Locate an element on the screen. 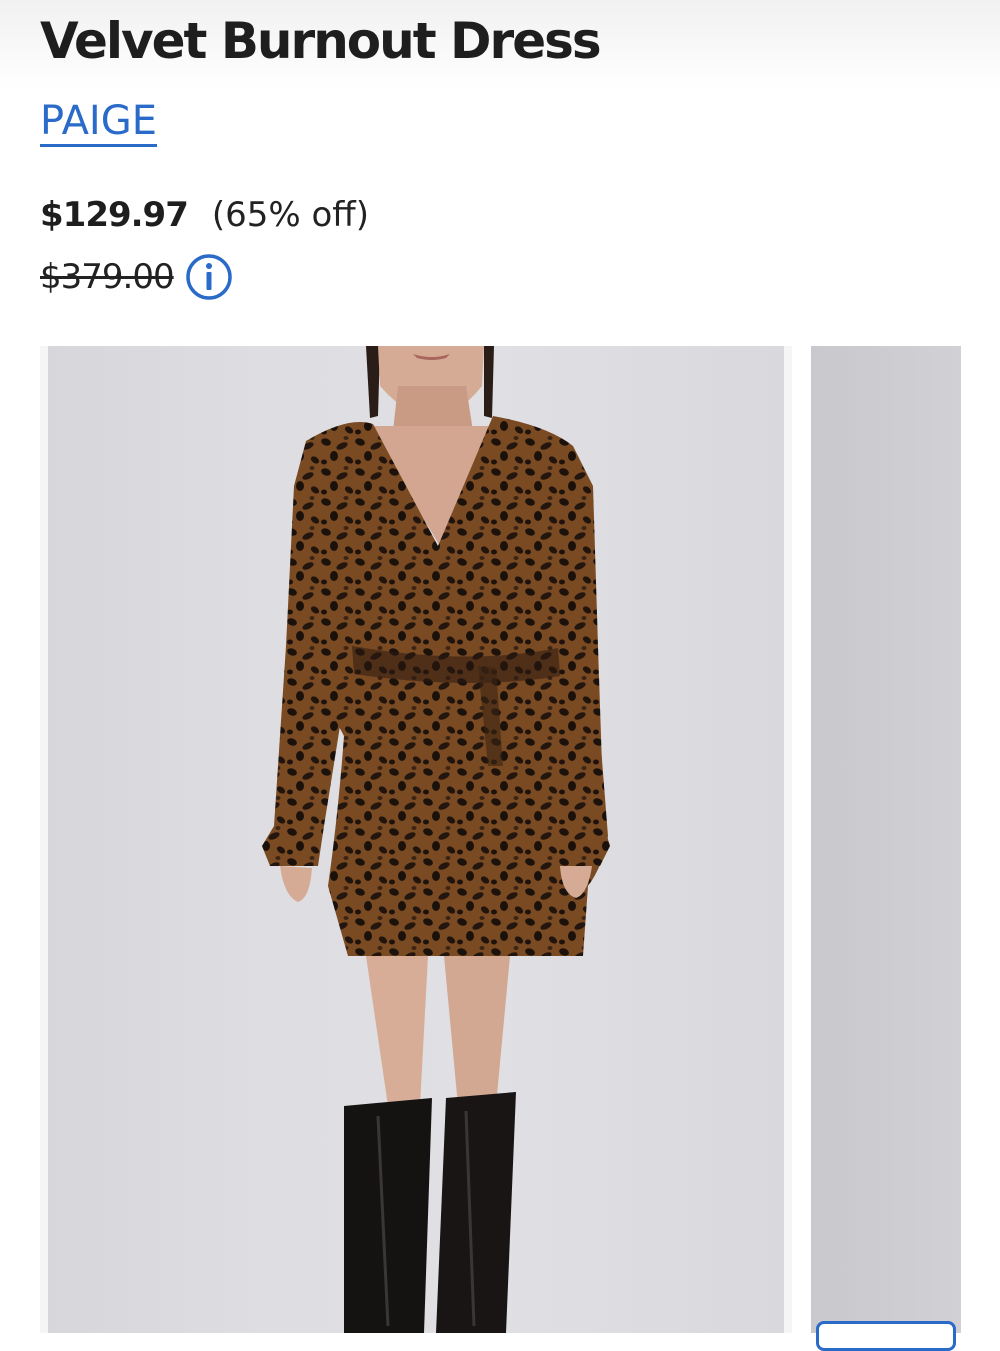  original-price: $379.00 is located at coordinates (107, 277).